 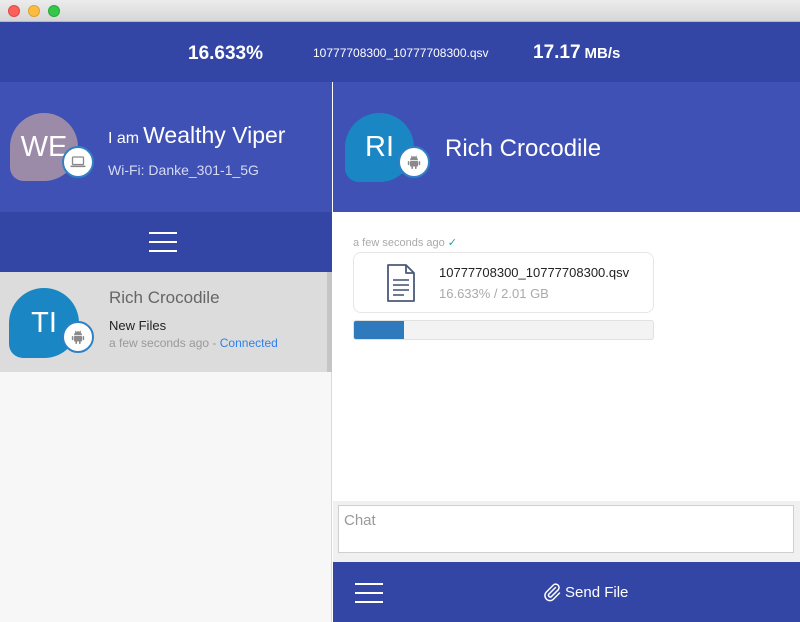 I want to click on document-icon, so click(x=401, y=285).